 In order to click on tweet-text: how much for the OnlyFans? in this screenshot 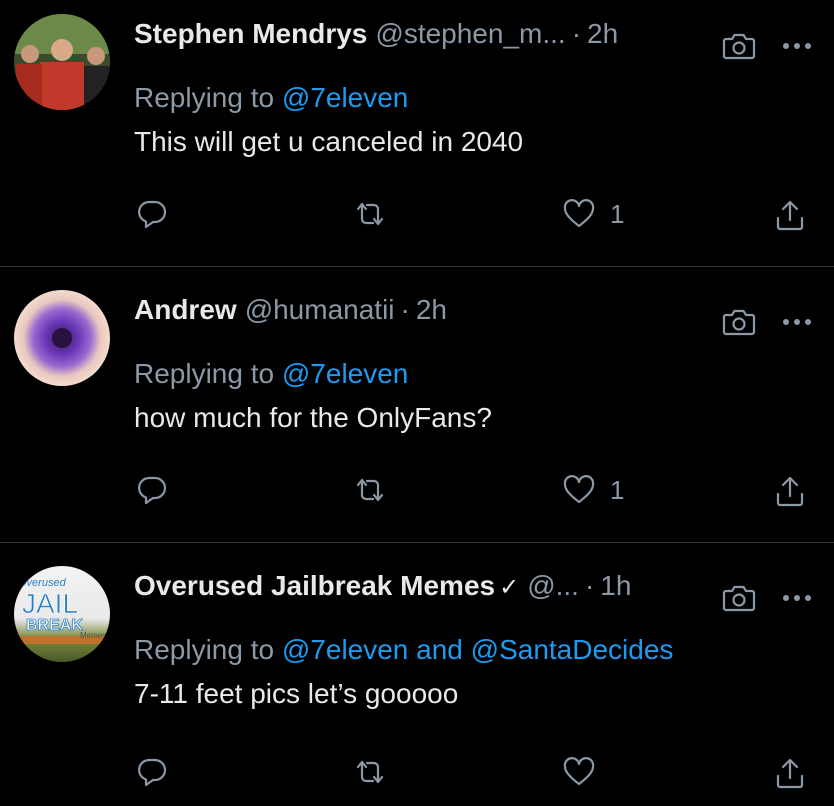, I will do `click(313, 417)`.